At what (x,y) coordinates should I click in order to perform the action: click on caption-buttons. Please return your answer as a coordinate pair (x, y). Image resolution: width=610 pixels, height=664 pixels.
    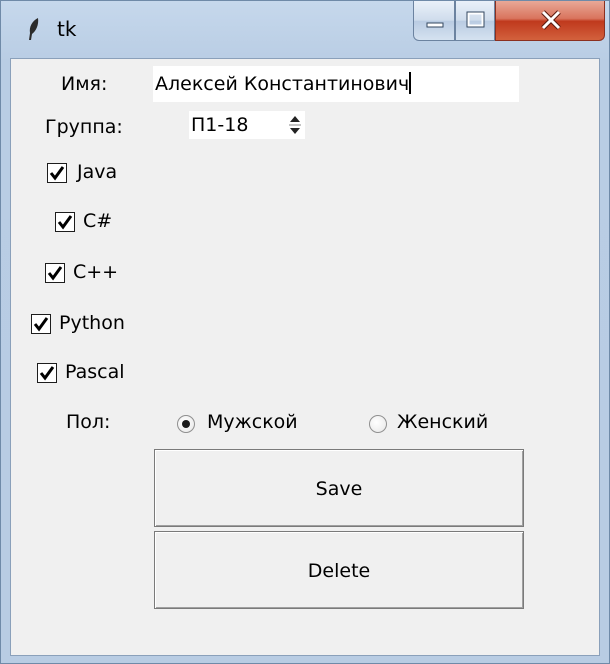
    Looking at the image, I should click on (510, 21).